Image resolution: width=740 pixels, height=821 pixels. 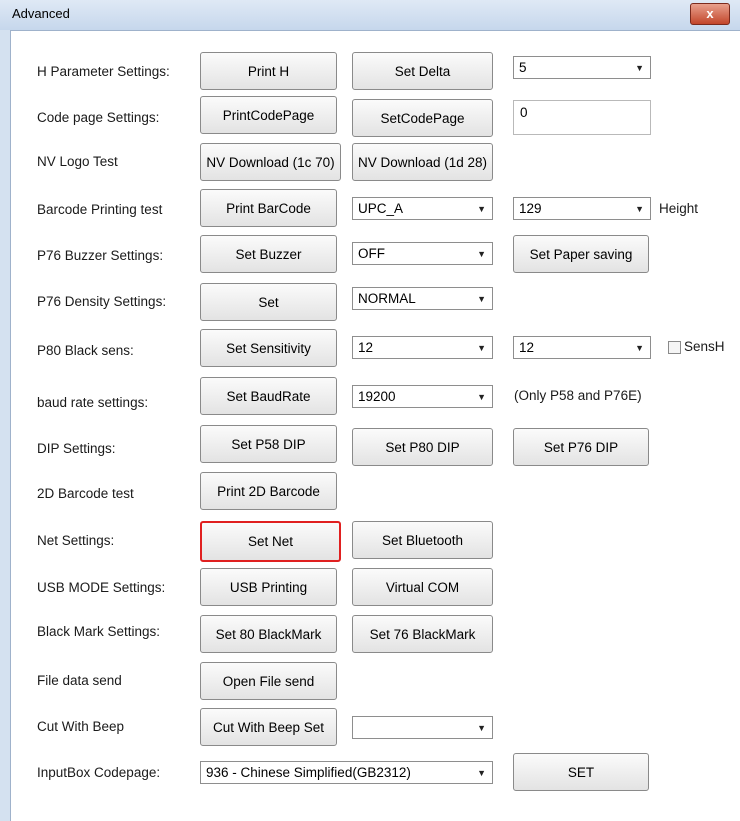 What do you see at coordinates (268, 302) in the screenshot?
I see `set-density-button: Set` at bounding box center [268, 302].